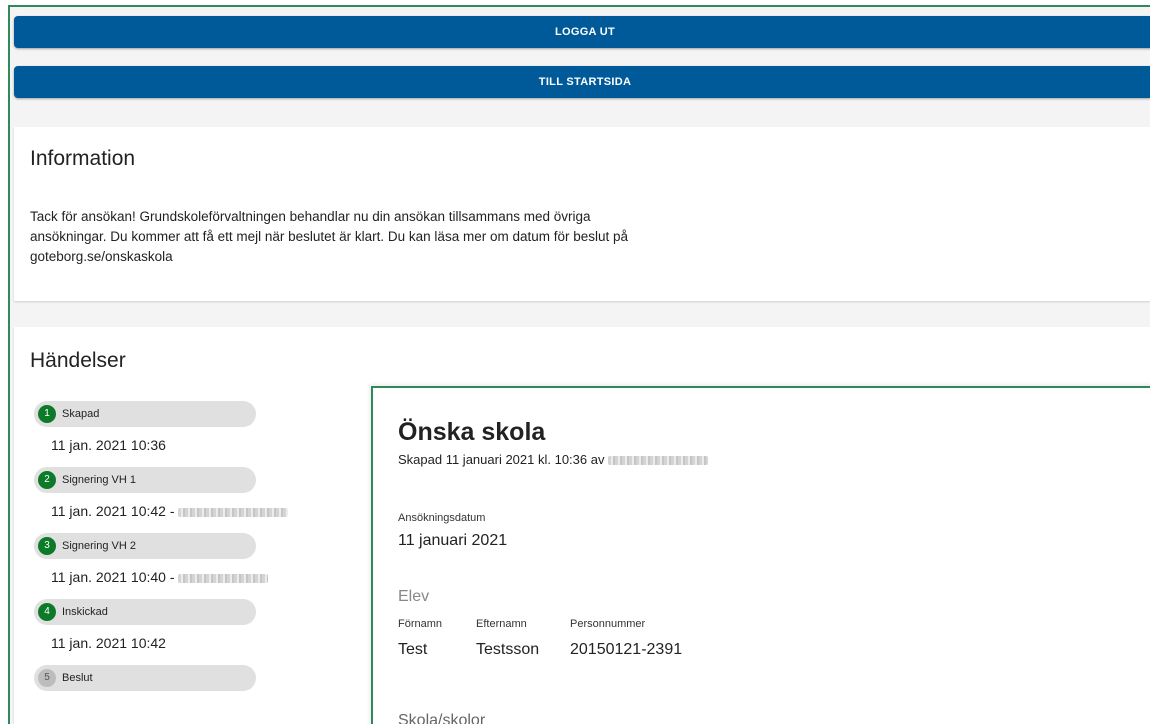 Image resolution: width=1150 pixels, height=724 pixels. Describe the element at coordinates (442, 518) in the screenshot. I see `application-date-label: Ansökningsdatum` at that location.